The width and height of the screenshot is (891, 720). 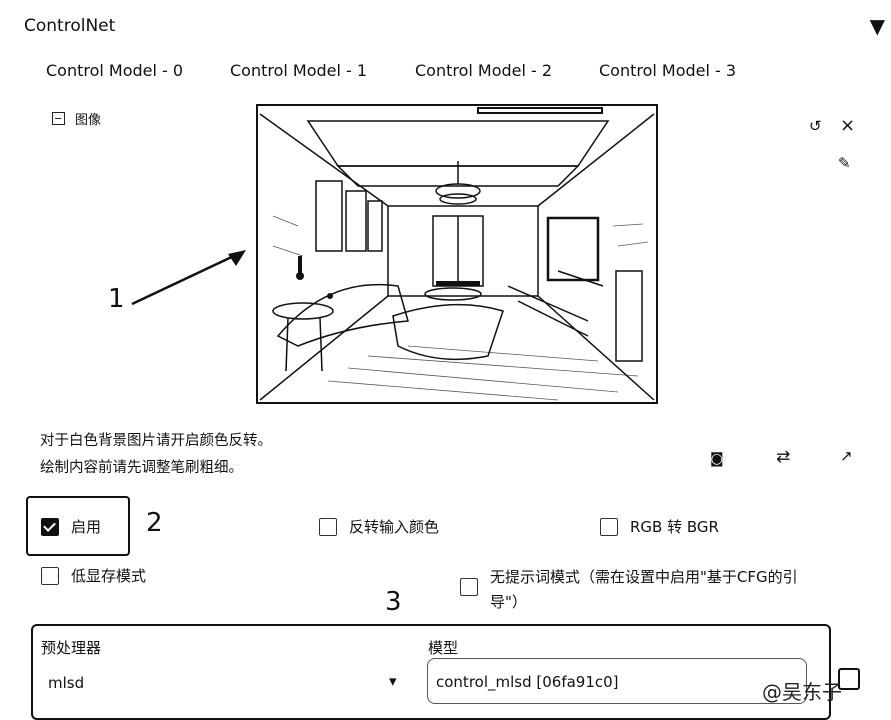 I want to click on hint-invert-colors: 对于白色背景图片请开启颜色反转。, so click(x=156, y=441).